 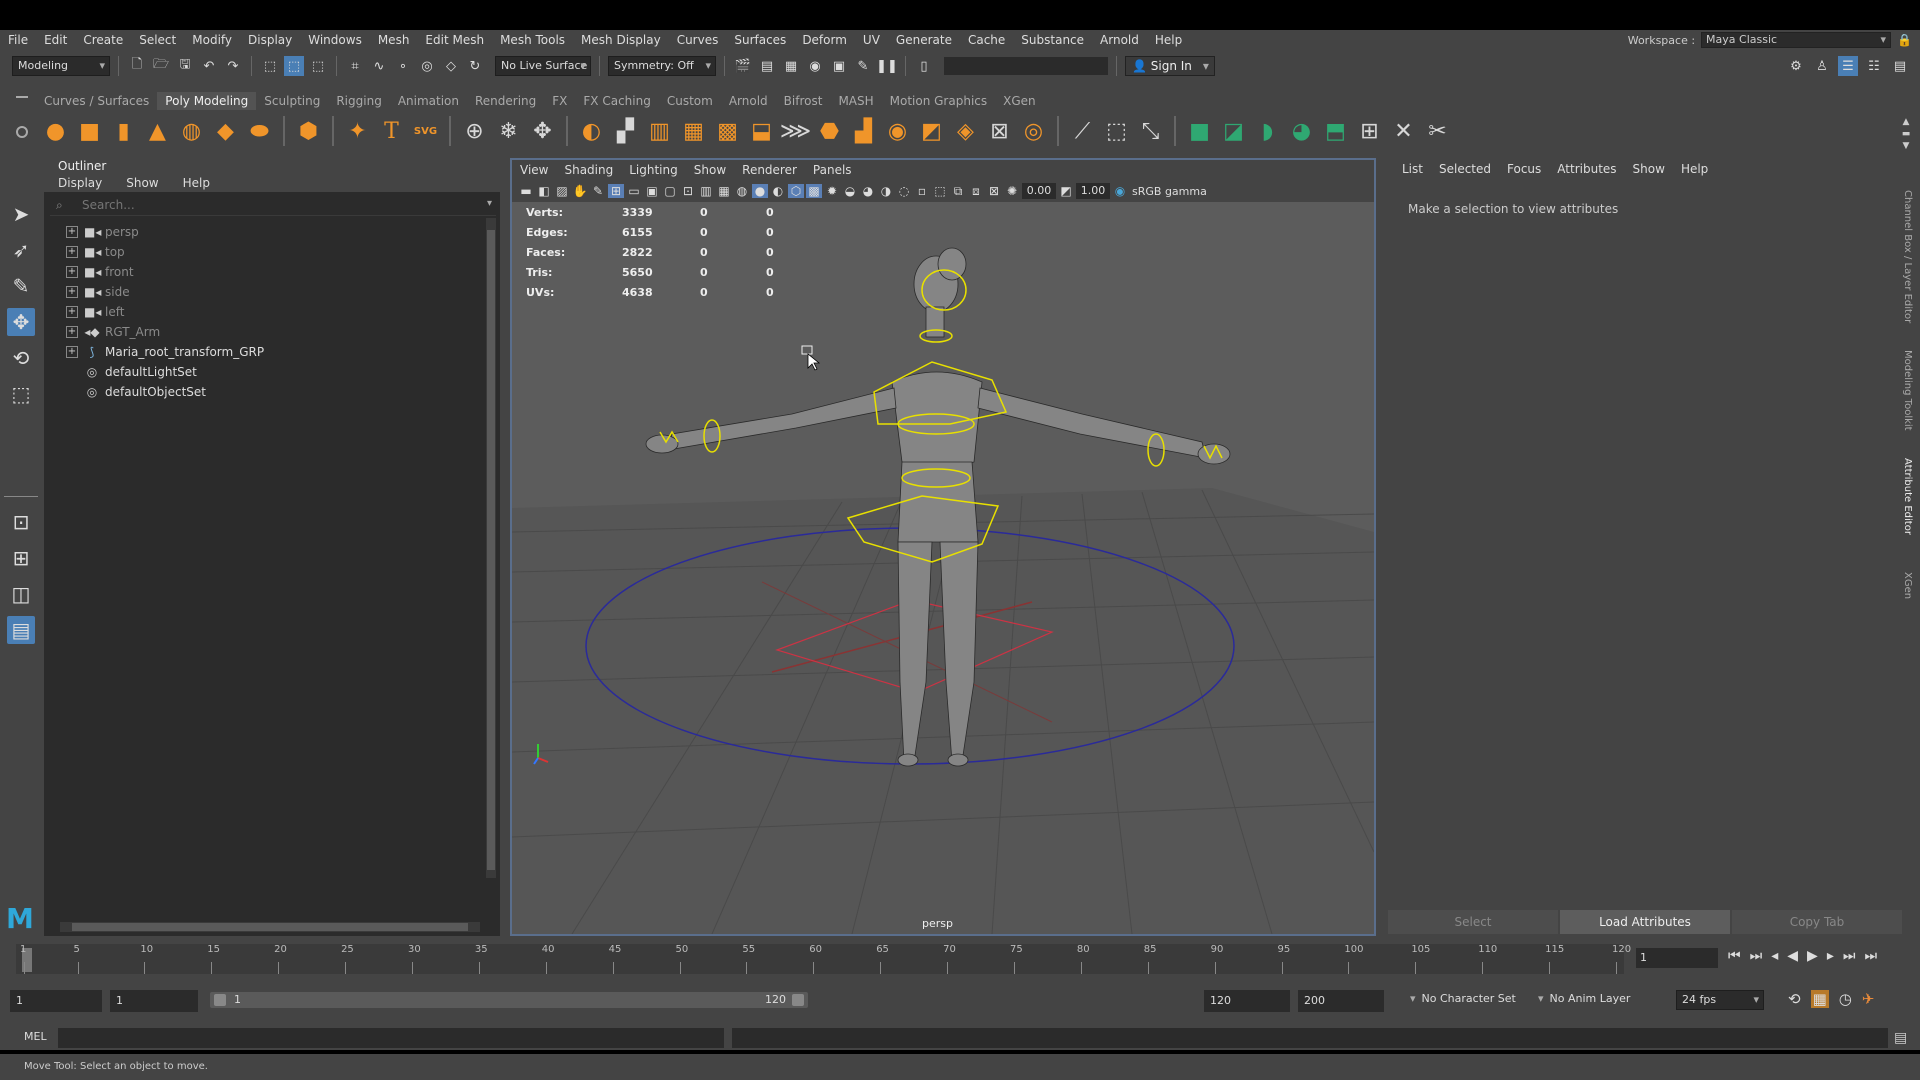 I want to click on reset-transform-icon: ✥, so click(x=542, y=131).